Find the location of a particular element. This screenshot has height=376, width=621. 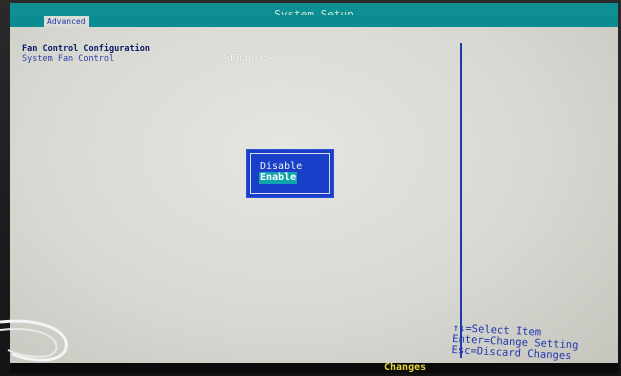

setting-label-system-fan-control: System Fan Control is located at coordinates (68, 59).